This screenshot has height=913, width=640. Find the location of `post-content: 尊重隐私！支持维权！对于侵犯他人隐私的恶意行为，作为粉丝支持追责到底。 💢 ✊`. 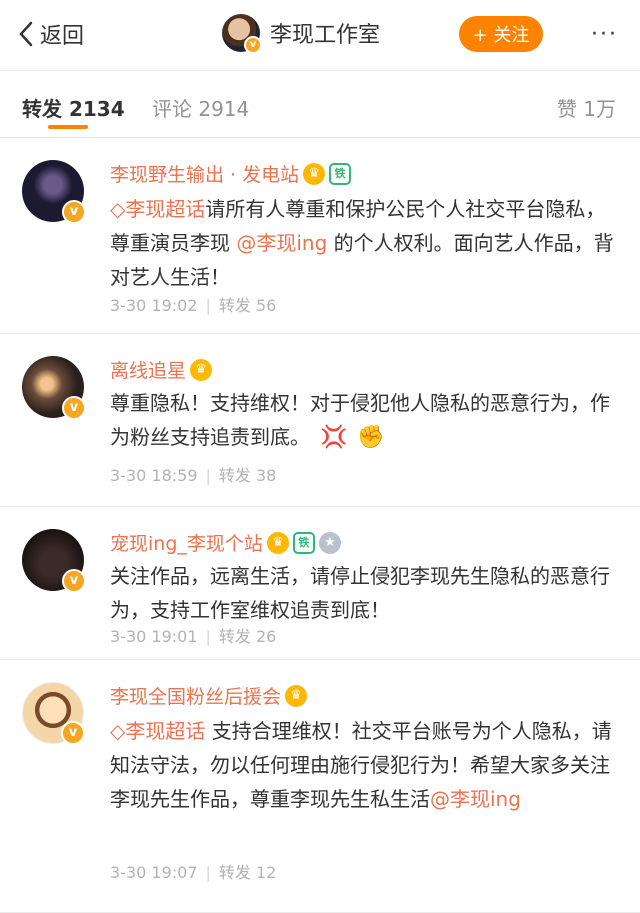

post-content: 尊重隐私！支持维权！对于侵犯他人隐私的恶意行为，作为粉丝支持追责到底。 💢 ✊ is located at coordinates (364, 420).